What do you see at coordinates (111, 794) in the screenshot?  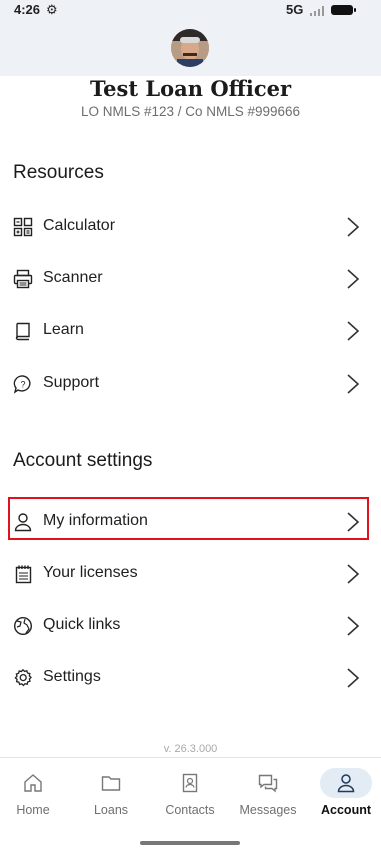 I see `nav-loans: Loans` at bounding box center [111, 794].